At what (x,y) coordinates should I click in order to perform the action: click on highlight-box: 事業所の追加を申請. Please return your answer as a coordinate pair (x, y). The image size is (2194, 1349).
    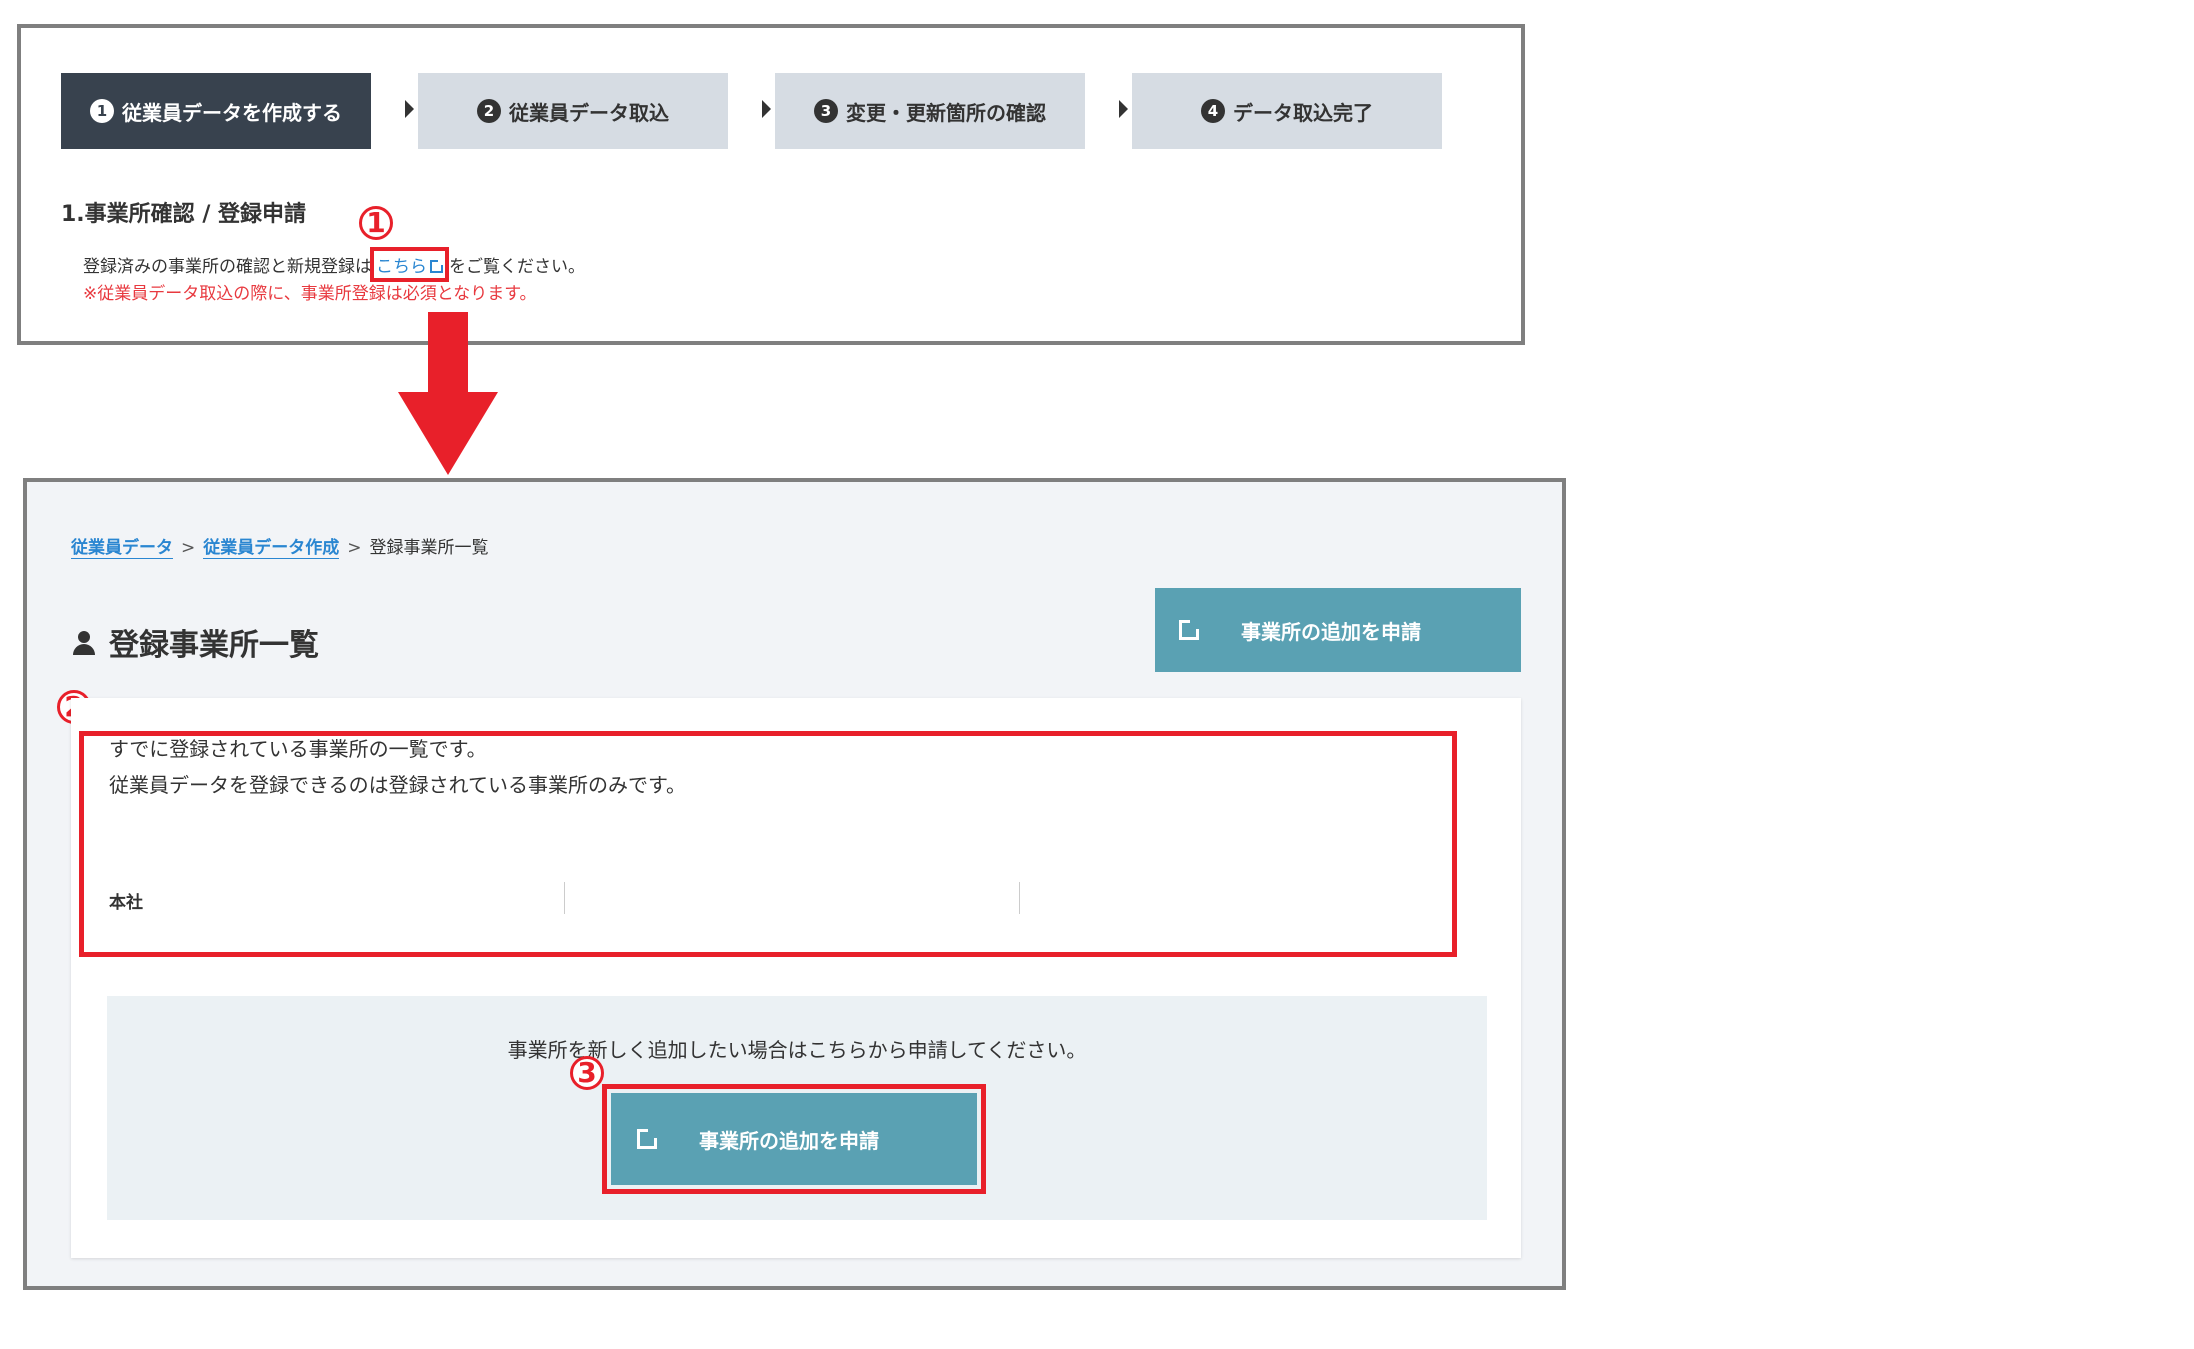
    Looking at the image, I should click on (794, 1139).